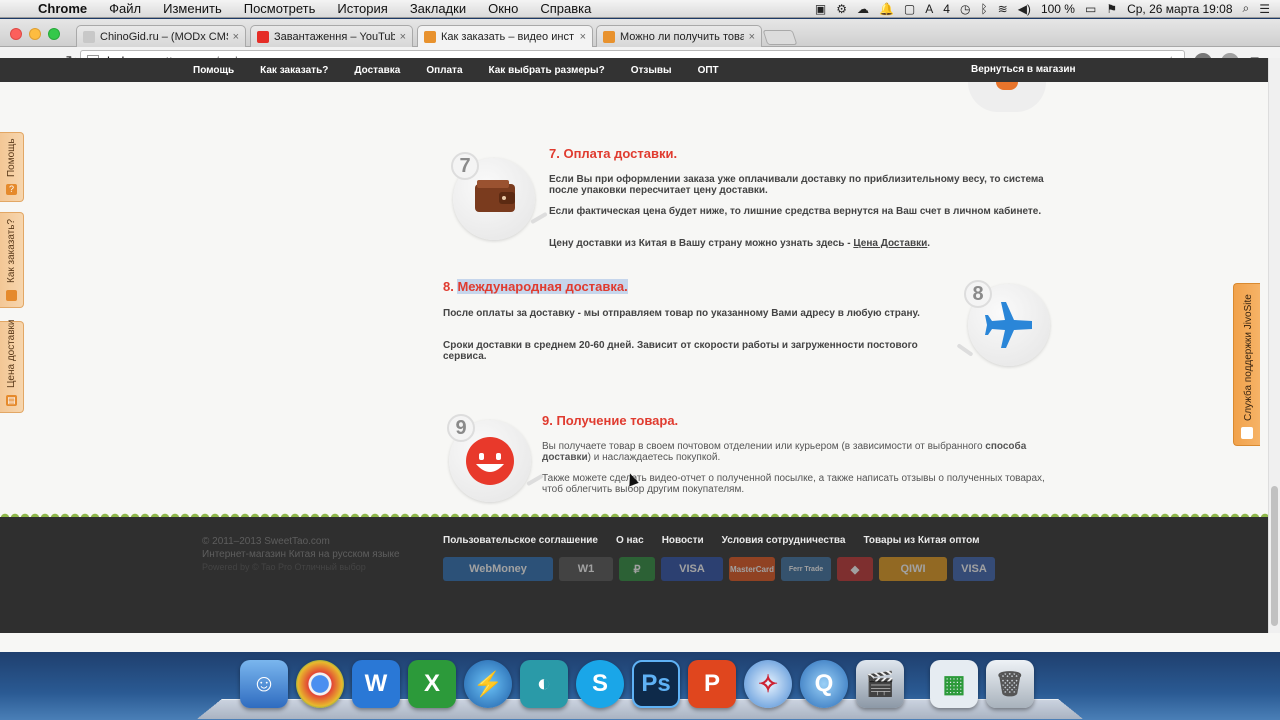  Describe the element at coordinates (886, 9) in the screenshot. I see `bell-icon: 🔔` at that location.